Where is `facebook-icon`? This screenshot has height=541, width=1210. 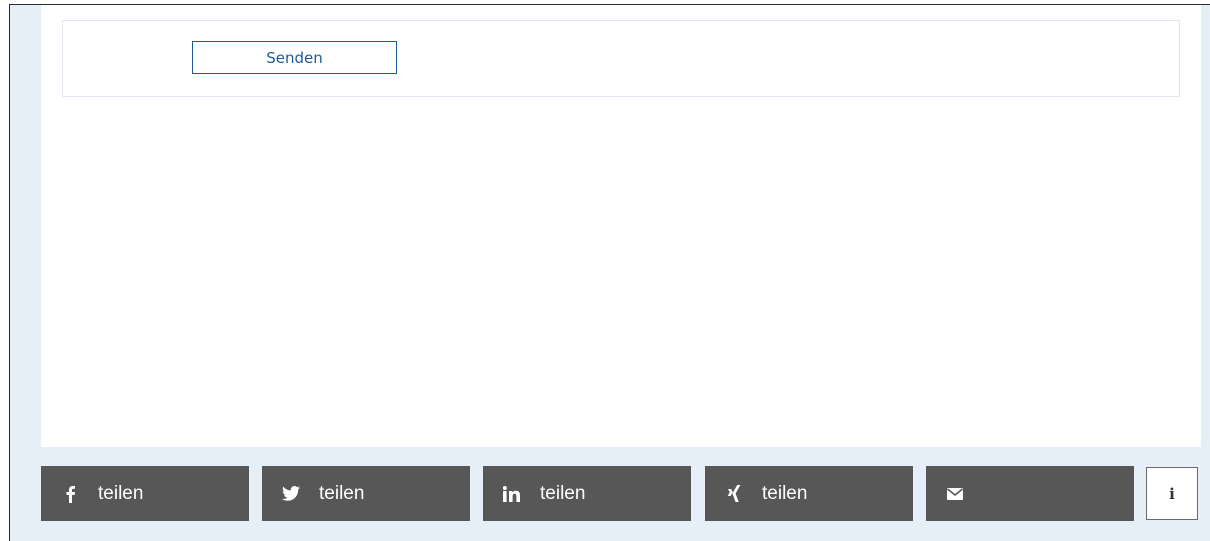 facebook-icon is located at coordinates (70, 494).